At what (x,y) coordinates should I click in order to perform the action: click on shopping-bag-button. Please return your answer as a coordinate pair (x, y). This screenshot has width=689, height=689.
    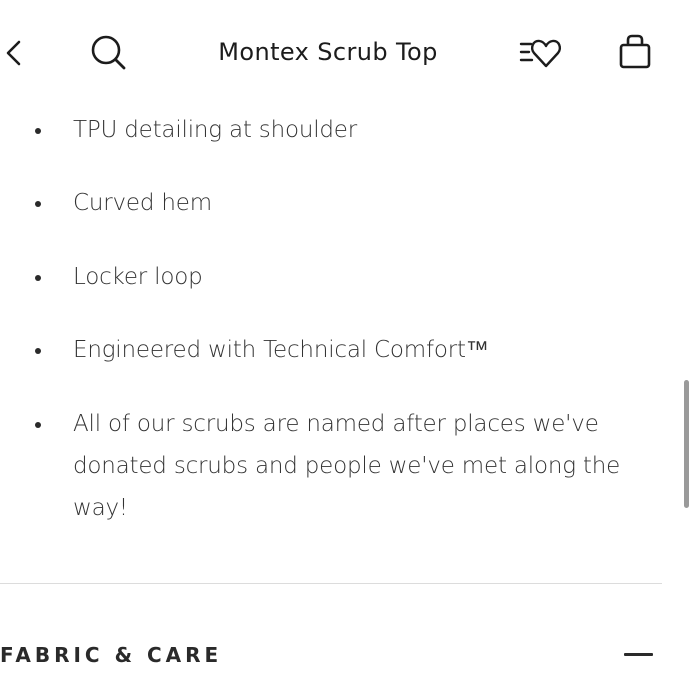
    Looking at the image, I should click on (635, 52).